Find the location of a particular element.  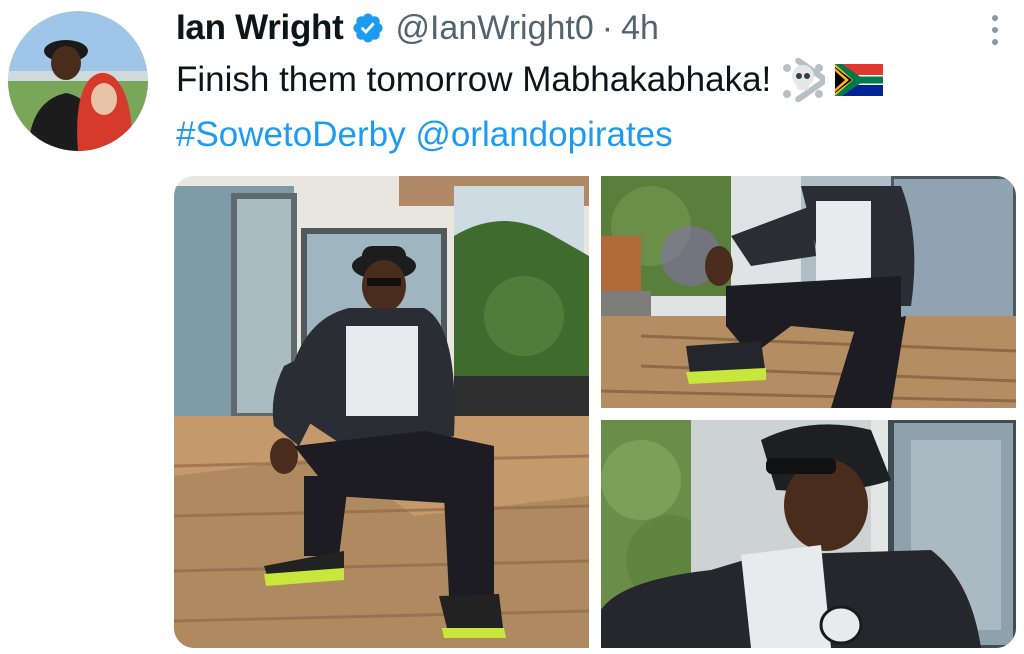

skull-and-crossbones-emoji is located at coordinates (803, 80).